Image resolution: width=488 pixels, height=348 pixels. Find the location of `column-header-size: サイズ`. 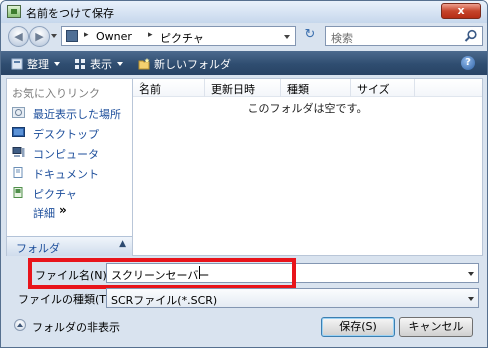

column-header-size: サイズ is located at coordinates (383, 88).